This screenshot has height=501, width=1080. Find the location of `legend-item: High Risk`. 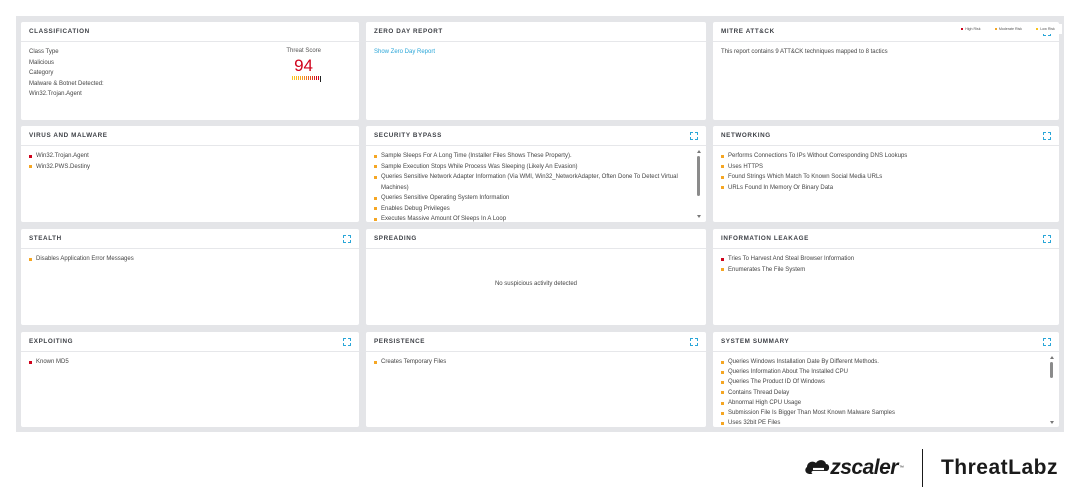

legend-item: High Risk is located at coordinates (971, 29).